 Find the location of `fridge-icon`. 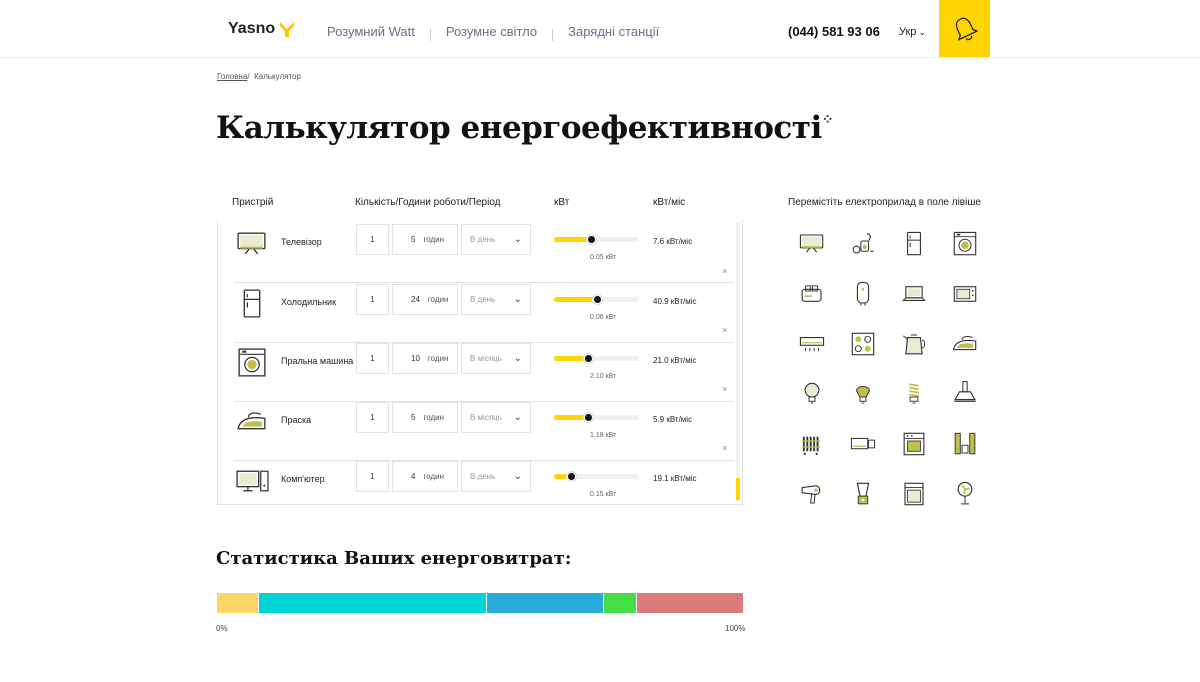

fridge-icon is located at coordinates (914, 243).